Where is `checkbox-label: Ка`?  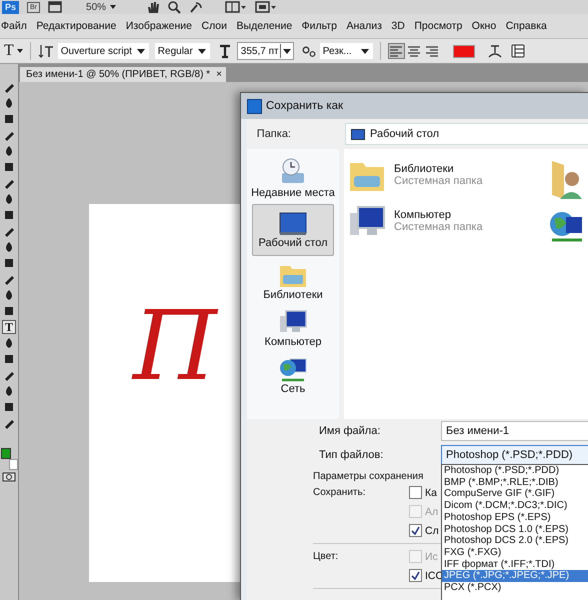 checkbox-label: Ка is located at coordinates (431, 492).